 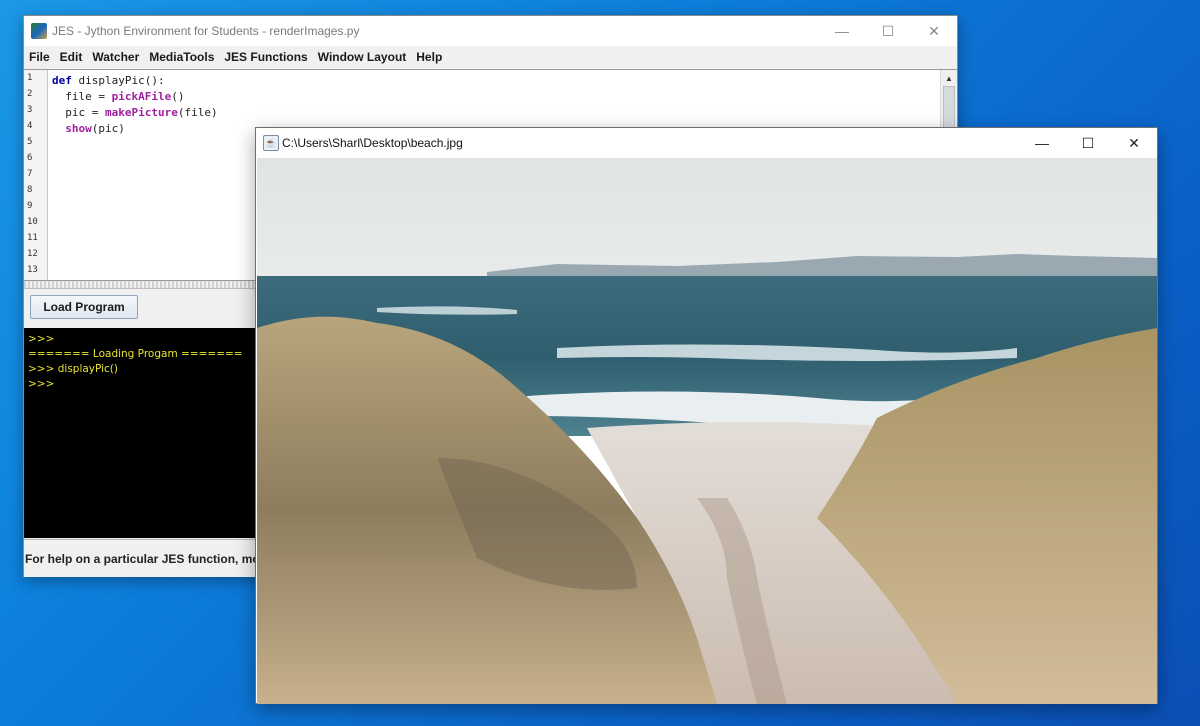 I want to click on code-text-span: (file), so click(x=197, y=112).